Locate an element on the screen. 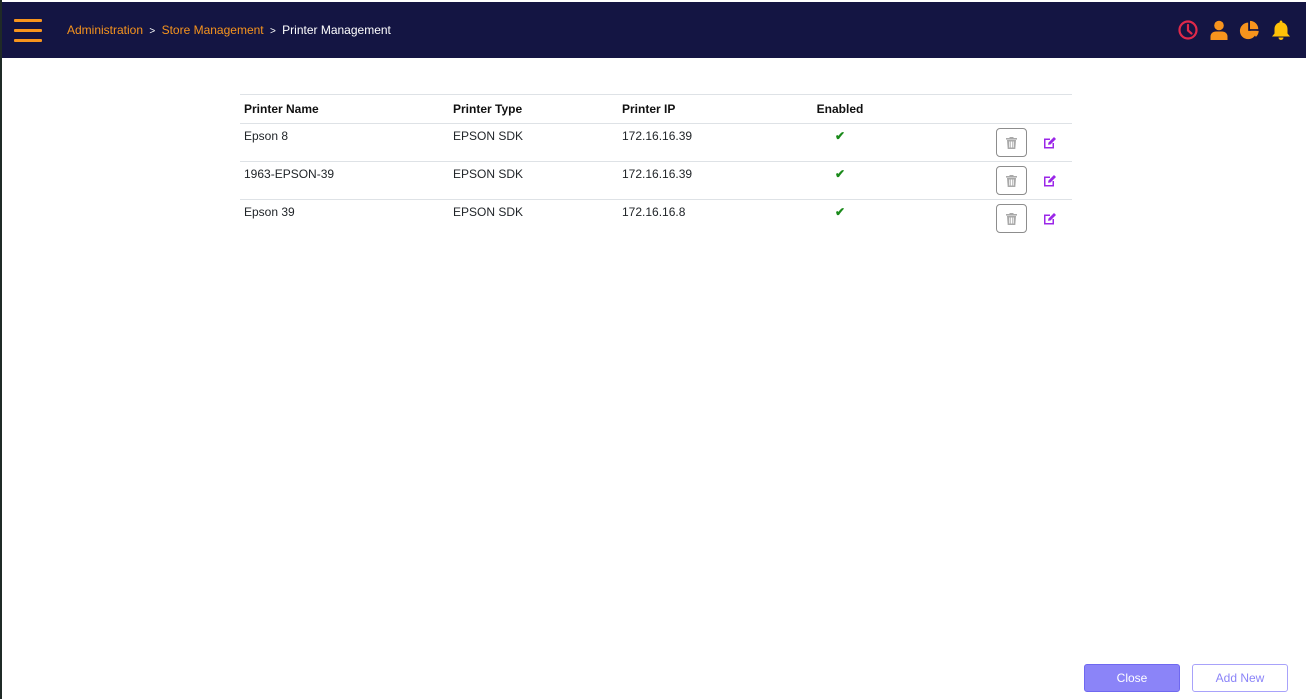 This screenshot has width=1306, height=699. table-row: Epson 39 EPSON SDK 172.16.16.8 ✔ is located at coordinates (656, 219).